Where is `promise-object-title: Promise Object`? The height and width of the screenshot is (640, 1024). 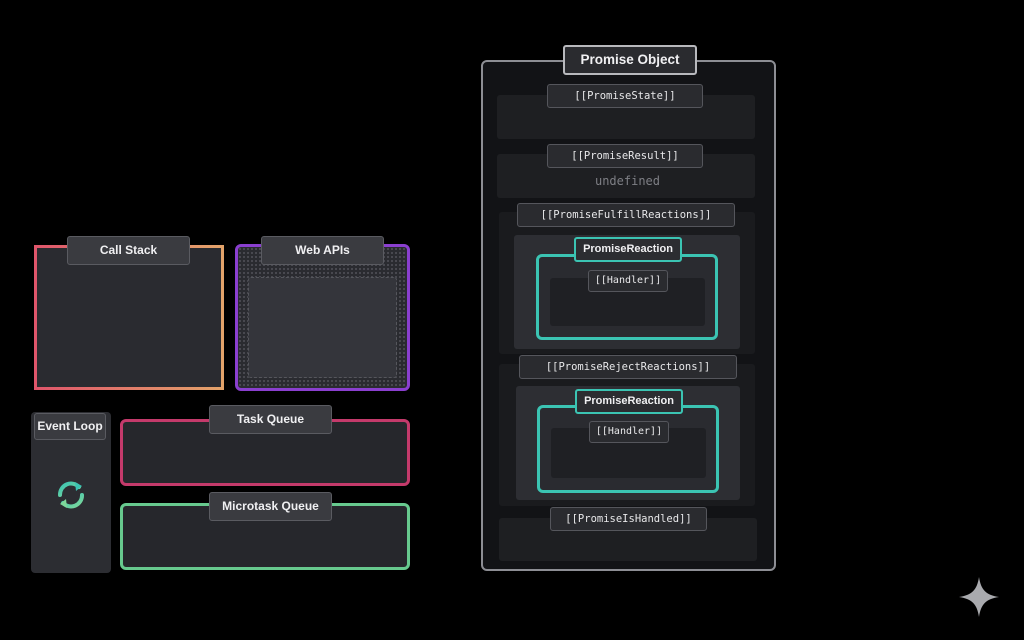
promise-object-title: Promise Object is located at coordinates (630, 60).